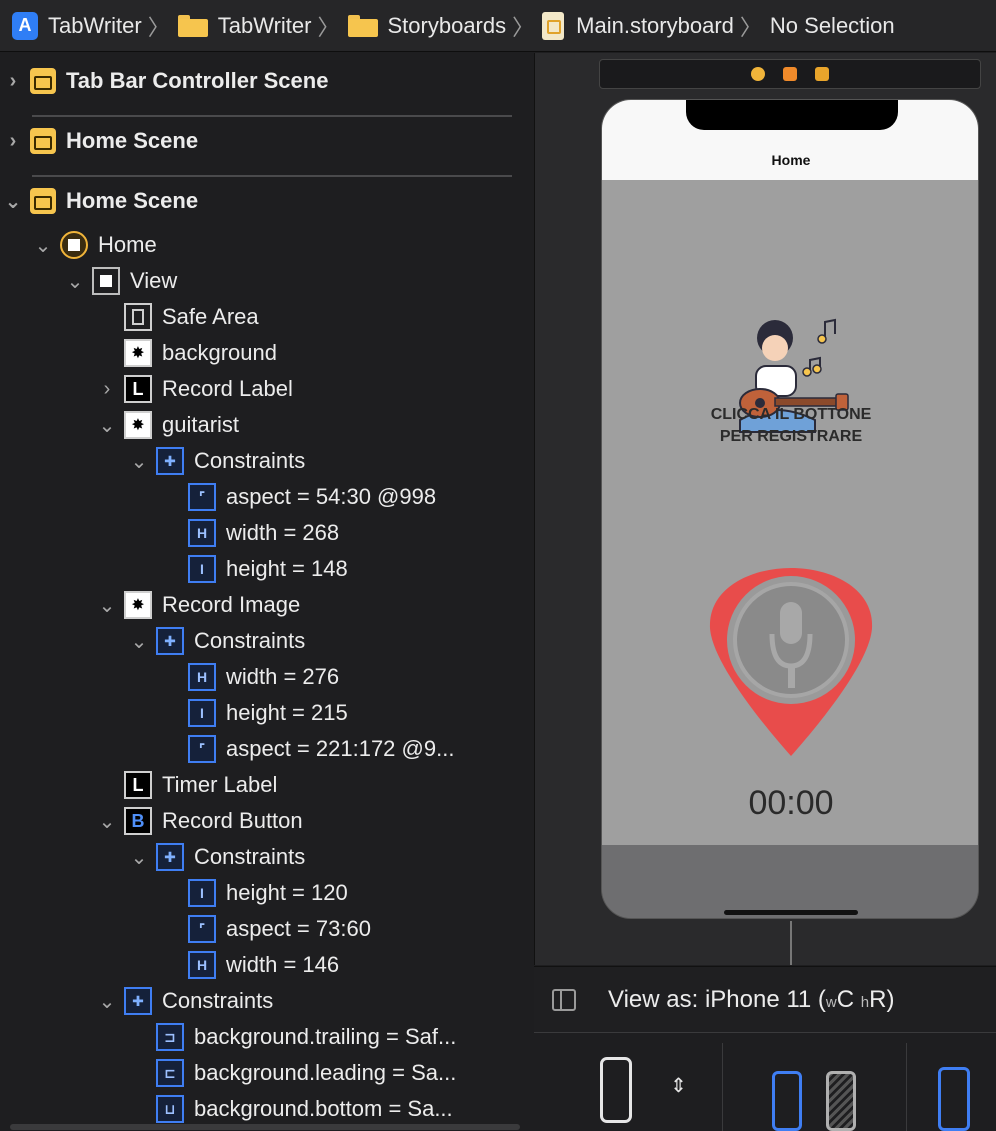 The height and width of the screenshot is (1131, 996). What do you see at coordinates (656, 26) in the screenshot?
I see `breadcrumb-file: Main.storyboard 〉` at bounding box center [656, 26].